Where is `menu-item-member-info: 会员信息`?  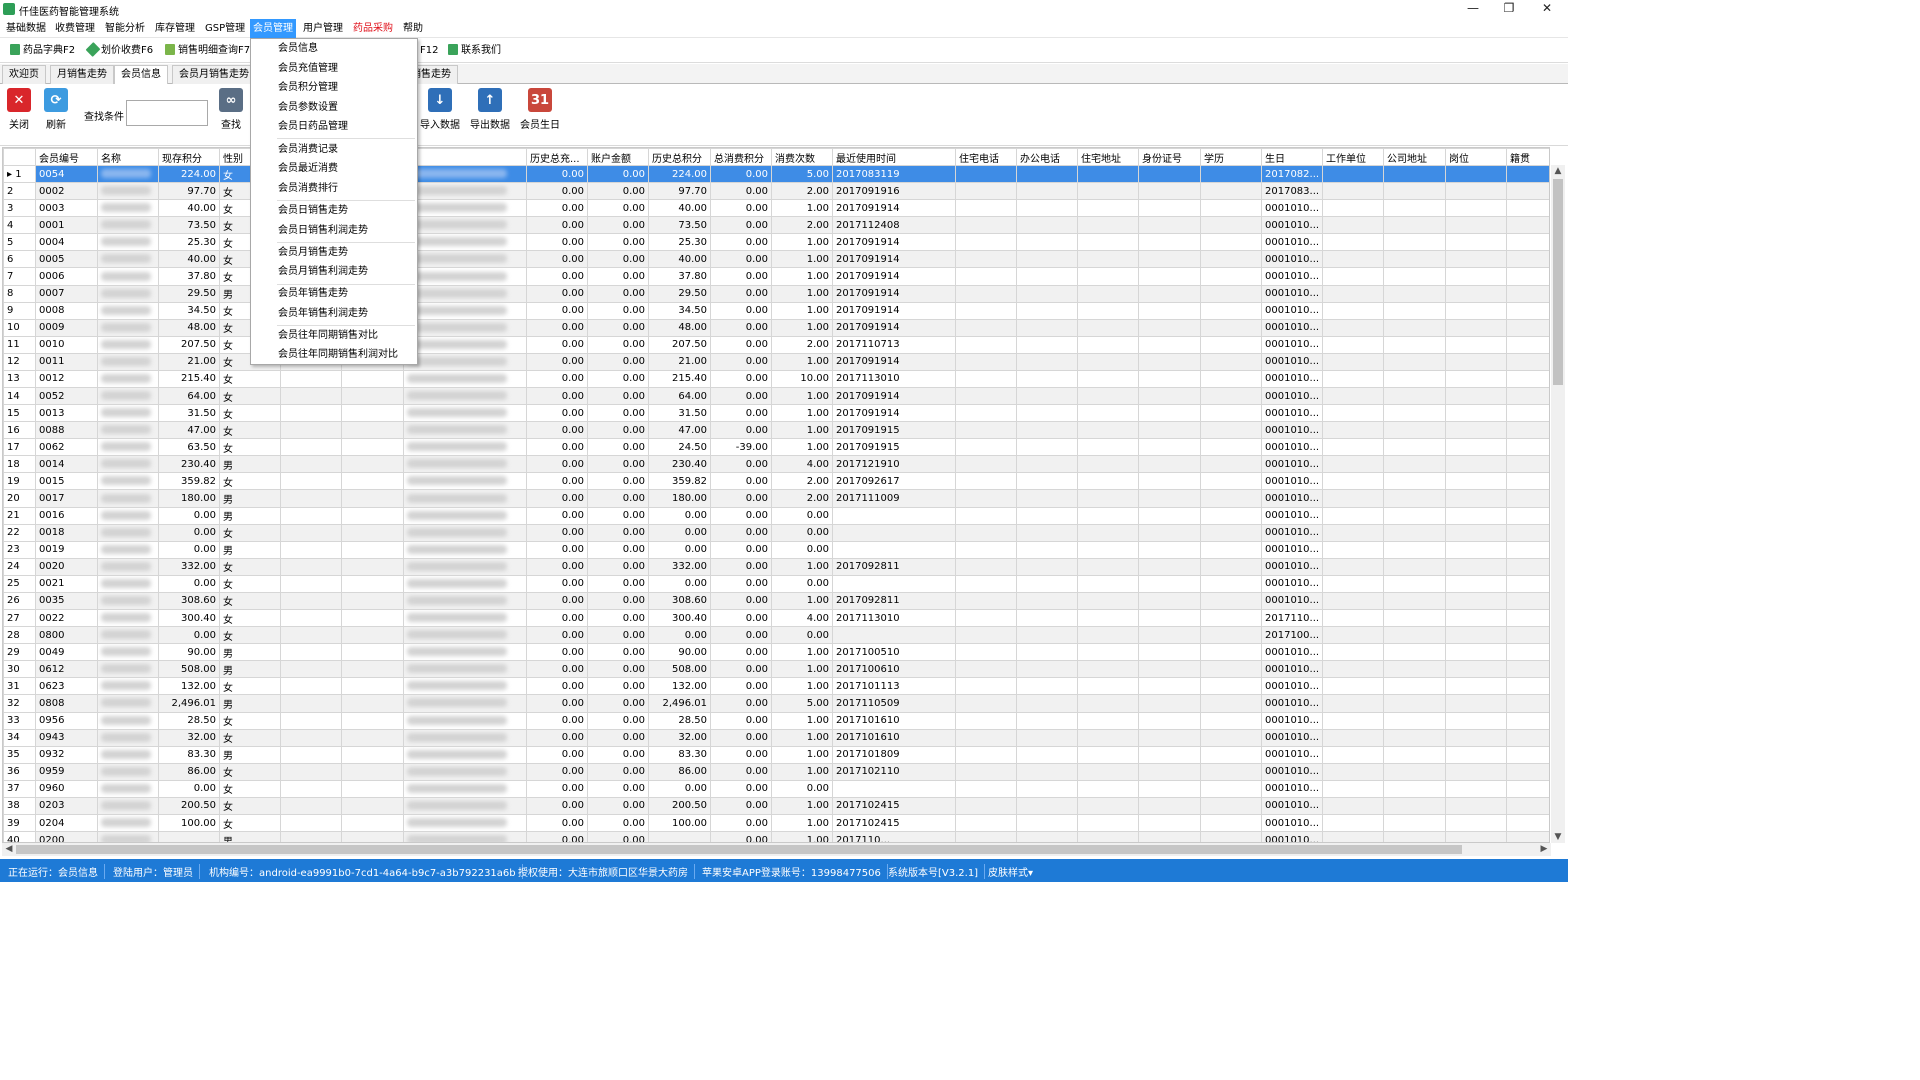 menu-item-member-info: 会员信息 is located at coordinates (298, 48).